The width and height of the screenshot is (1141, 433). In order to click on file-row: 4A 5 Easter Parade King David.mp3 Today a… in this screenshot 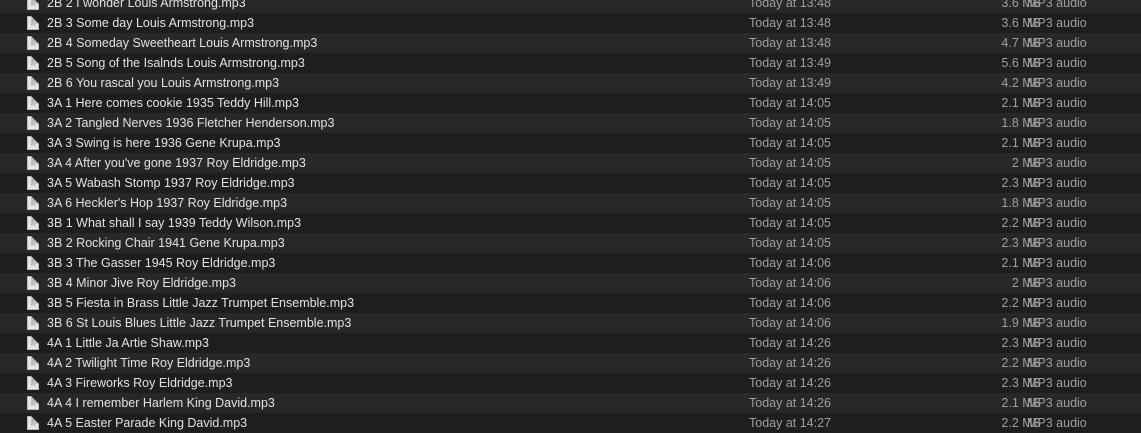, I will do `click(570, 423)`.